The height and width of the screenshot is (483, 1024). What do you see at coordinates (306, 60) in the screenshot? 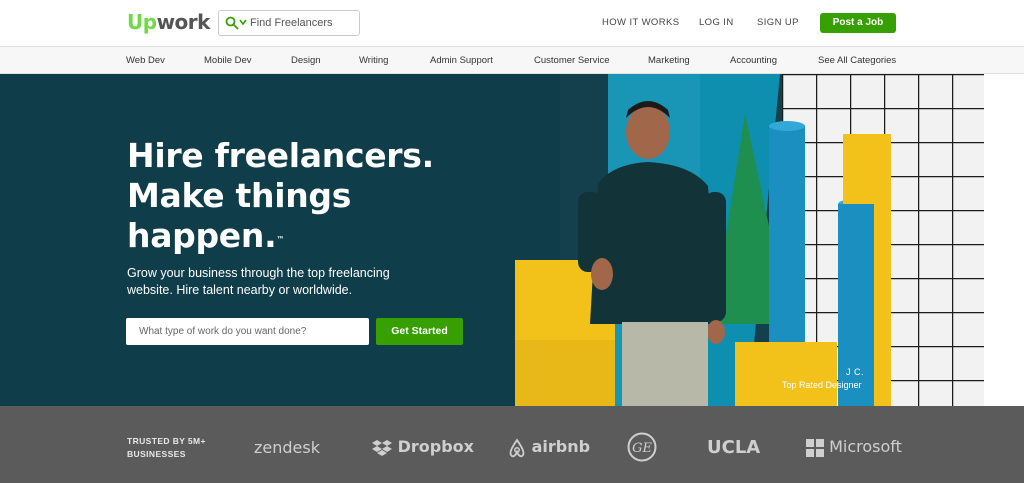
I see `category-design: Design` at bounding box center [306, 60].